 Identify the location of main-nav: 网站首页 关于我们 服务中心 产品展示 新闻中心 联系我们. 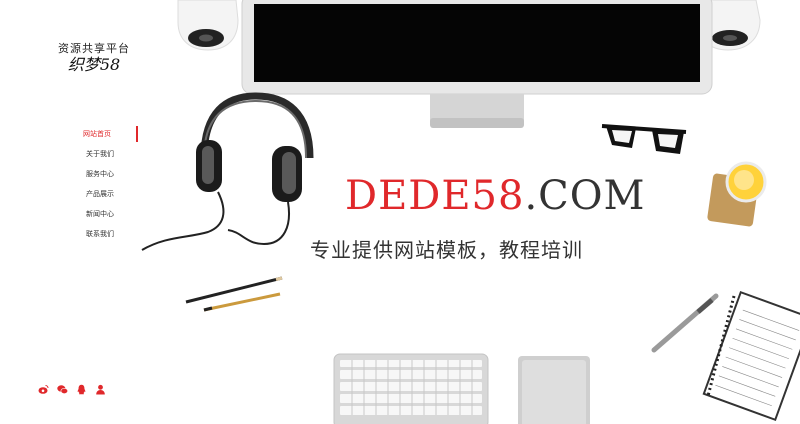
(69, 186).